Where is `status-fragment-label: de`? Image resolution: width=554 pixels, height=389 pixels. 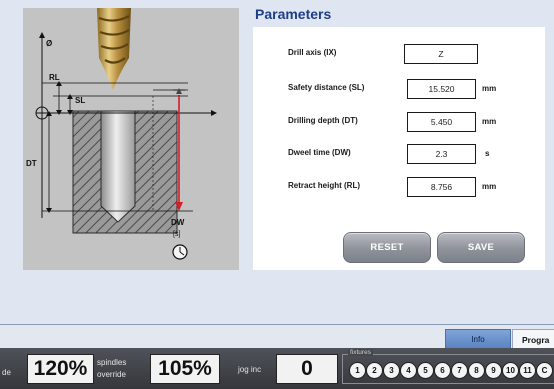
status-fragment-label: de is located at coordinates (6, 372).